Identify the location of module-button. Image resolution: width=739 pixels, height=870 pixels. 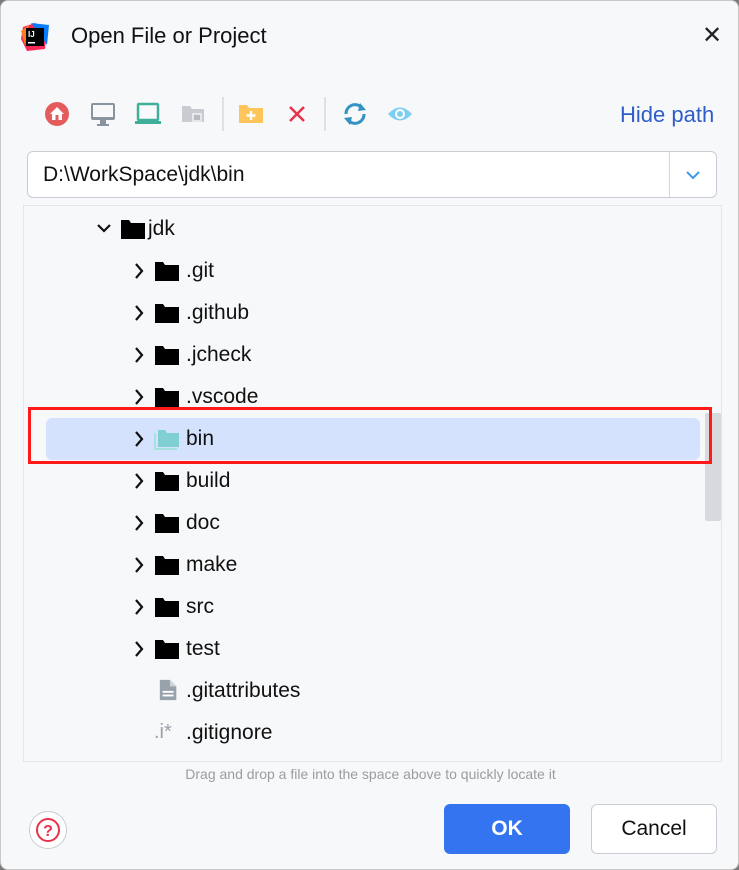
(194, 114).